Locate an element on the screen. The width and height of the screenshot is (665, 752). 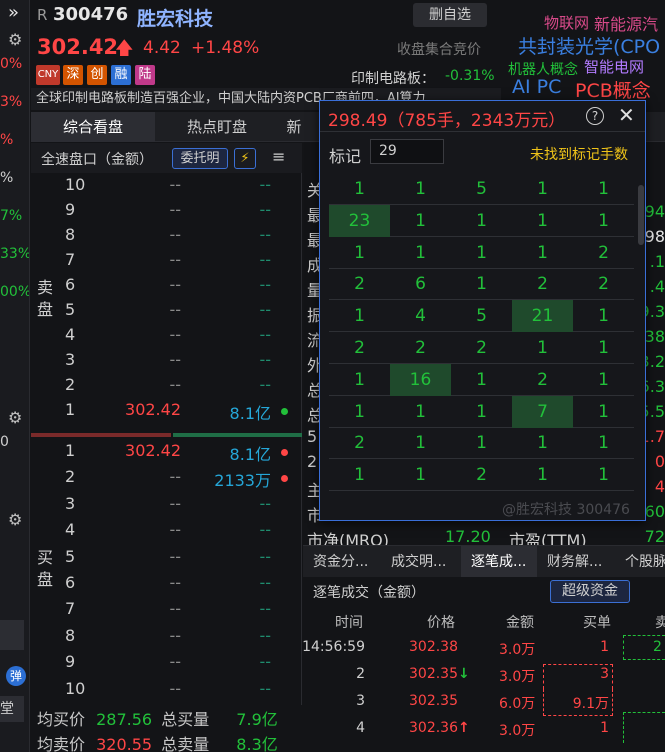
entrust-detail-button: 委托明 is located at coordinates (200, 158).